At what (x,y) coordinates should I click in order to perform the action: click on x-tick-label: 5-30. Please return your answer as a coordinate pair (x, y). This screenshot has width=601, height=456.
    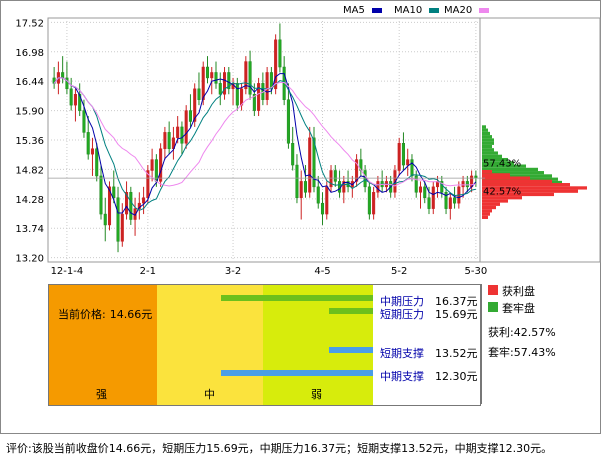
    Looking at the image, I should click on (476, 271).